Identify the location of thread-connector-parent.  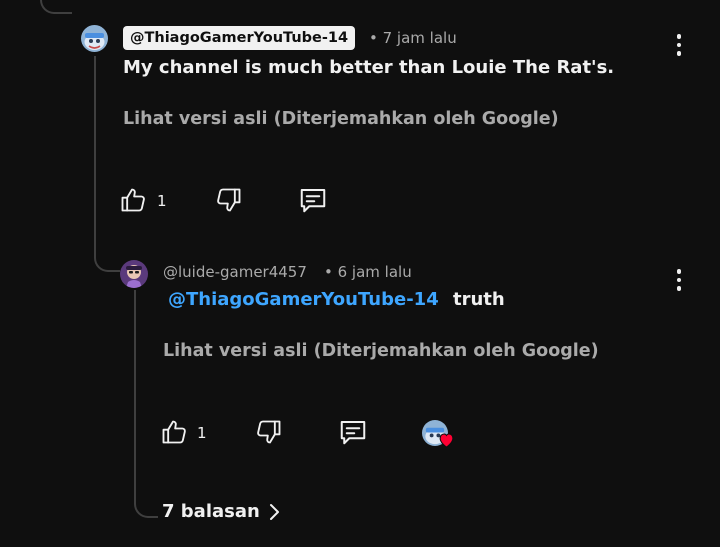
(107, 164).